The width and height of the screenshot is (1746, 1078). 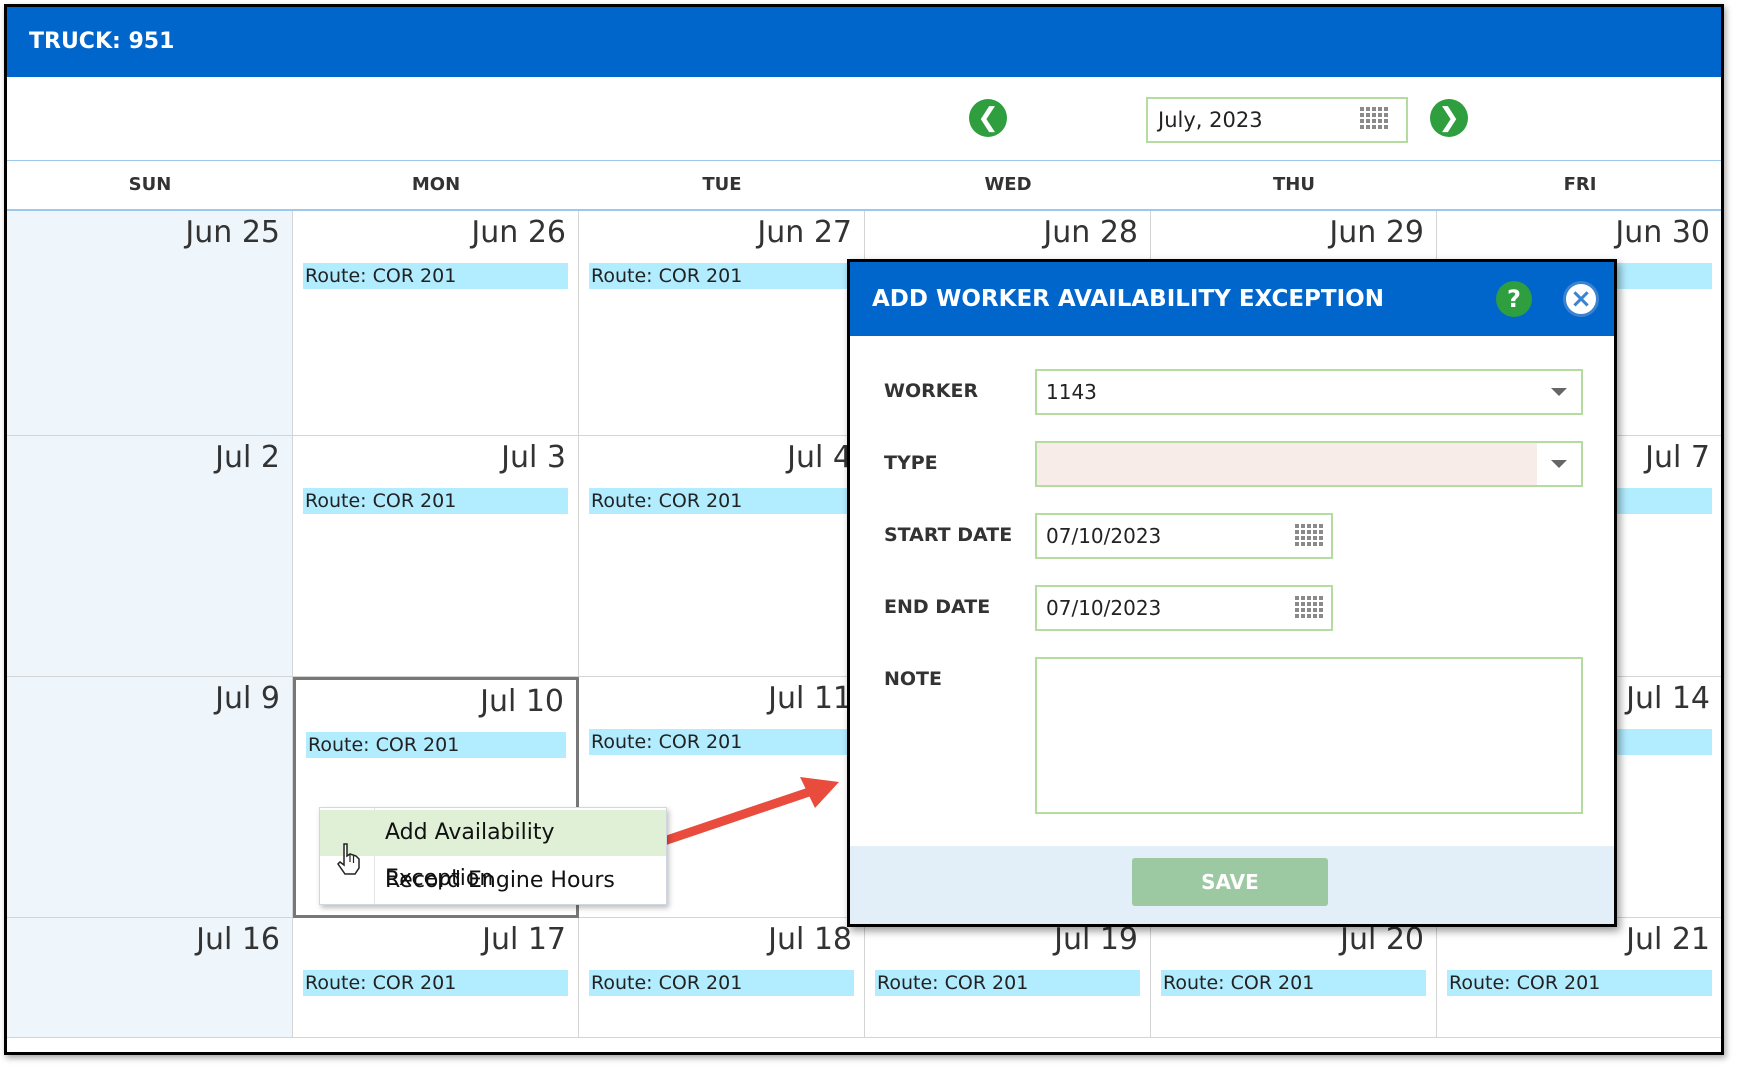 What do you see at coordinates (348, 859) in the screenshot?
I see `hand-pointer-cursor-icon` at bounding box center [348, 859].